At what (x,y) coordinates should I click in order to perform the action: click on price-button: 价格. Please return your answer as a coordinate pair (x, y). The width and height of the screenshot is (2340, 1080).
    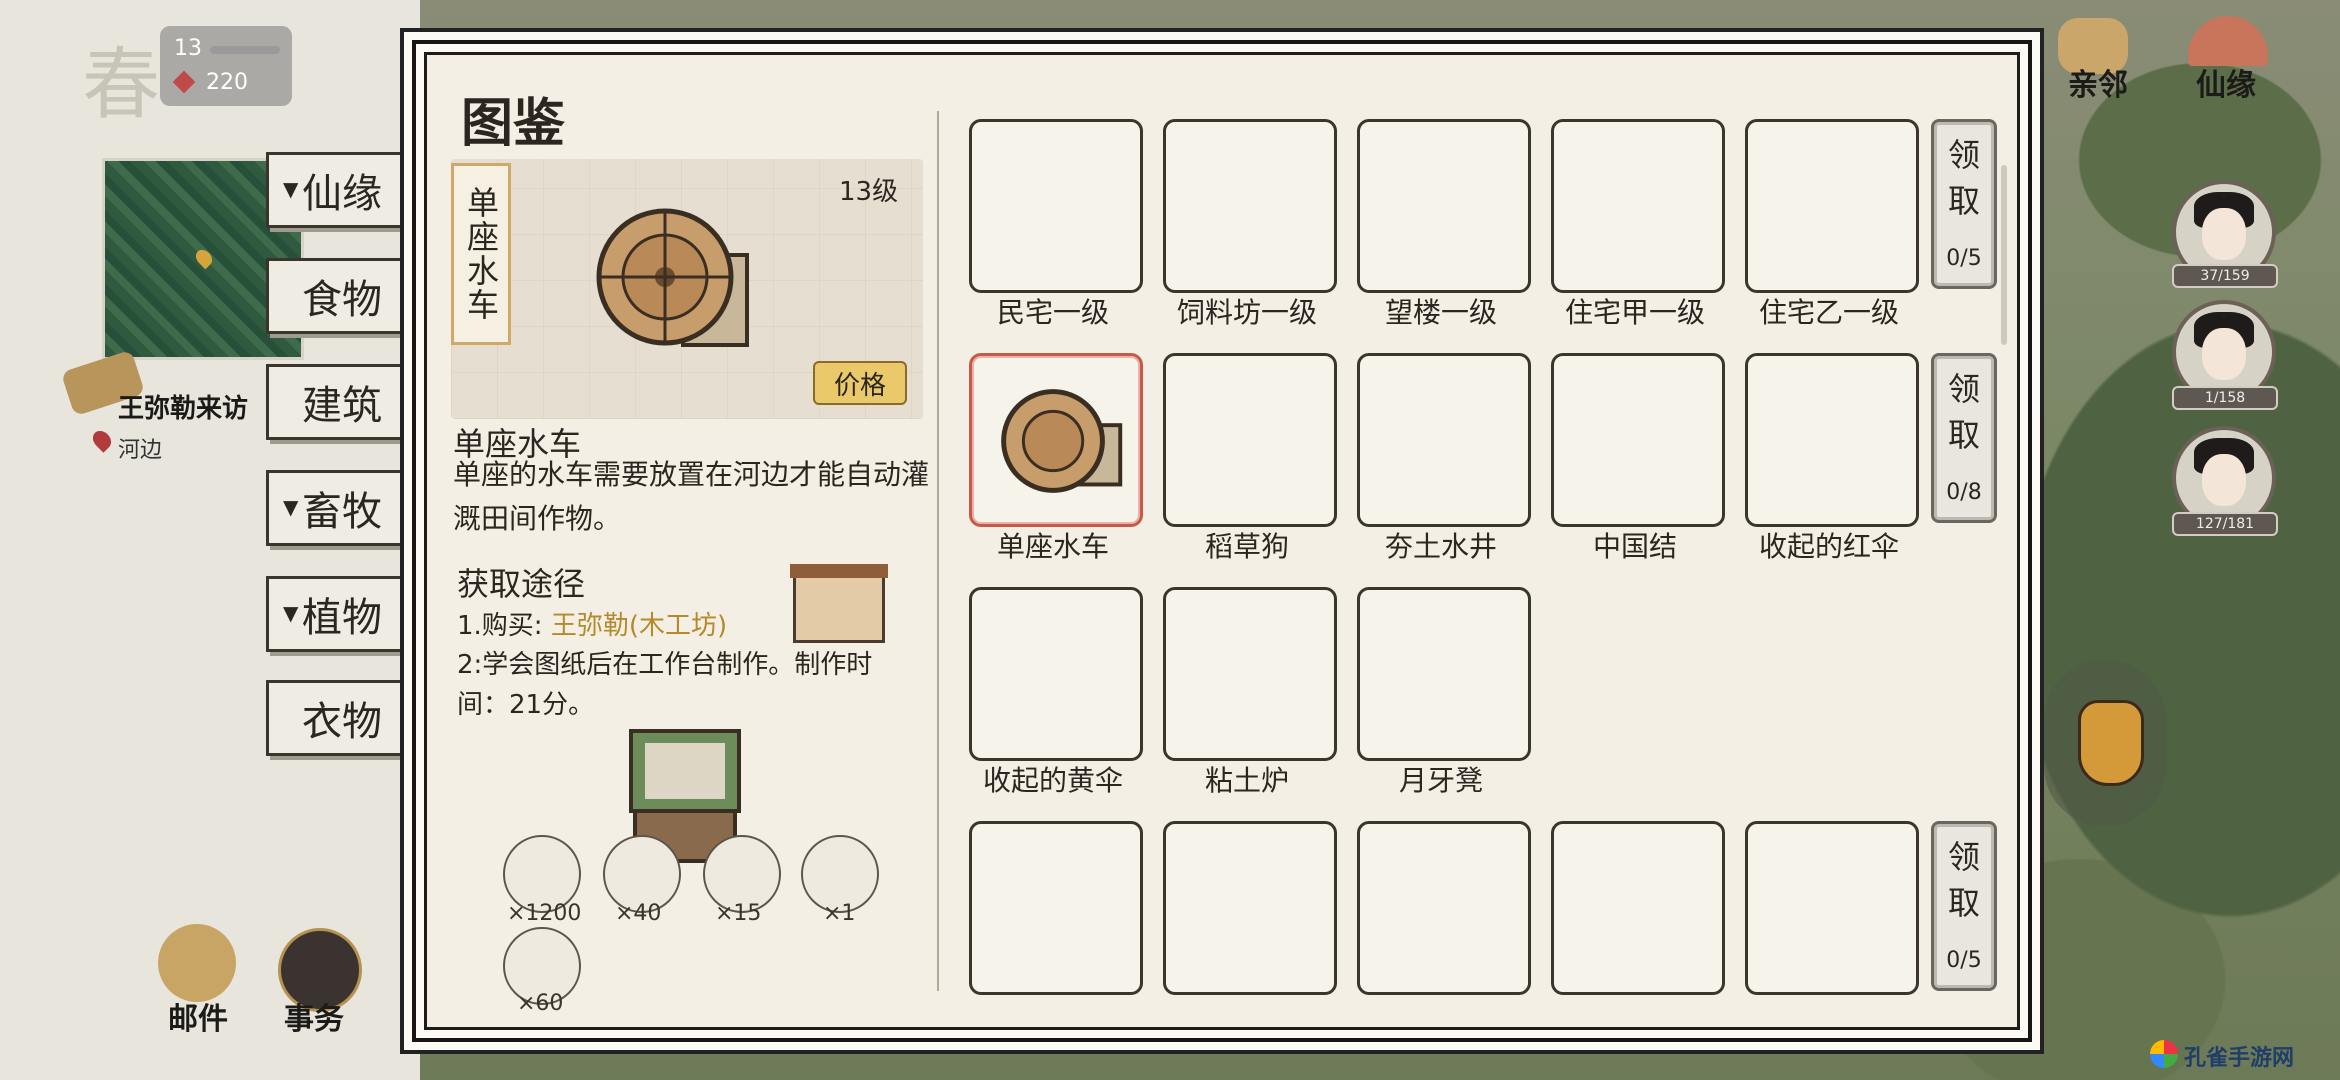
    Looking at the image, I should click on (860, 383).